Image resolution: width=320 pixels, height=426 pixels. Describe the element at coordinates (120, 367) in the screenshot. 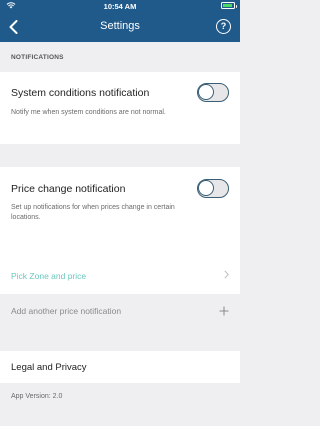

I see `legal-and-privacy-link: Legal and Privacy` at that location.